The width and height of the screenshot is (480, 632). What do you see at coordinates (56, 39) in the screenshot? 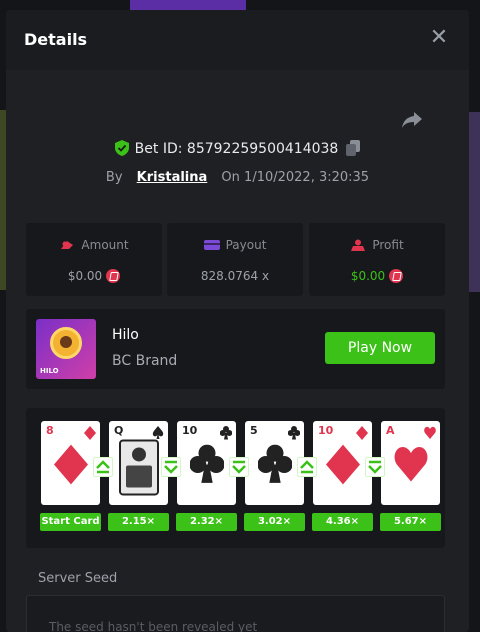
I see `modal-title: Details` at bounding box center [56, 39].